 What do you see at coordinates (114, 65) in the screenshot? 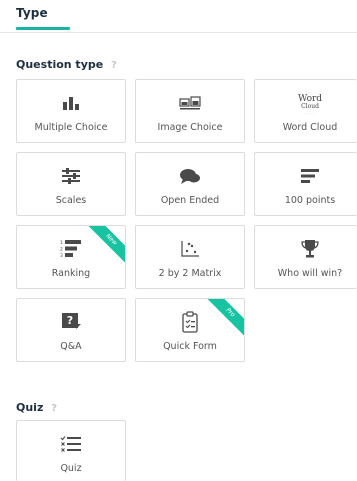
I see `question-type-help-icon: ?` at bounding box center [114, 65].